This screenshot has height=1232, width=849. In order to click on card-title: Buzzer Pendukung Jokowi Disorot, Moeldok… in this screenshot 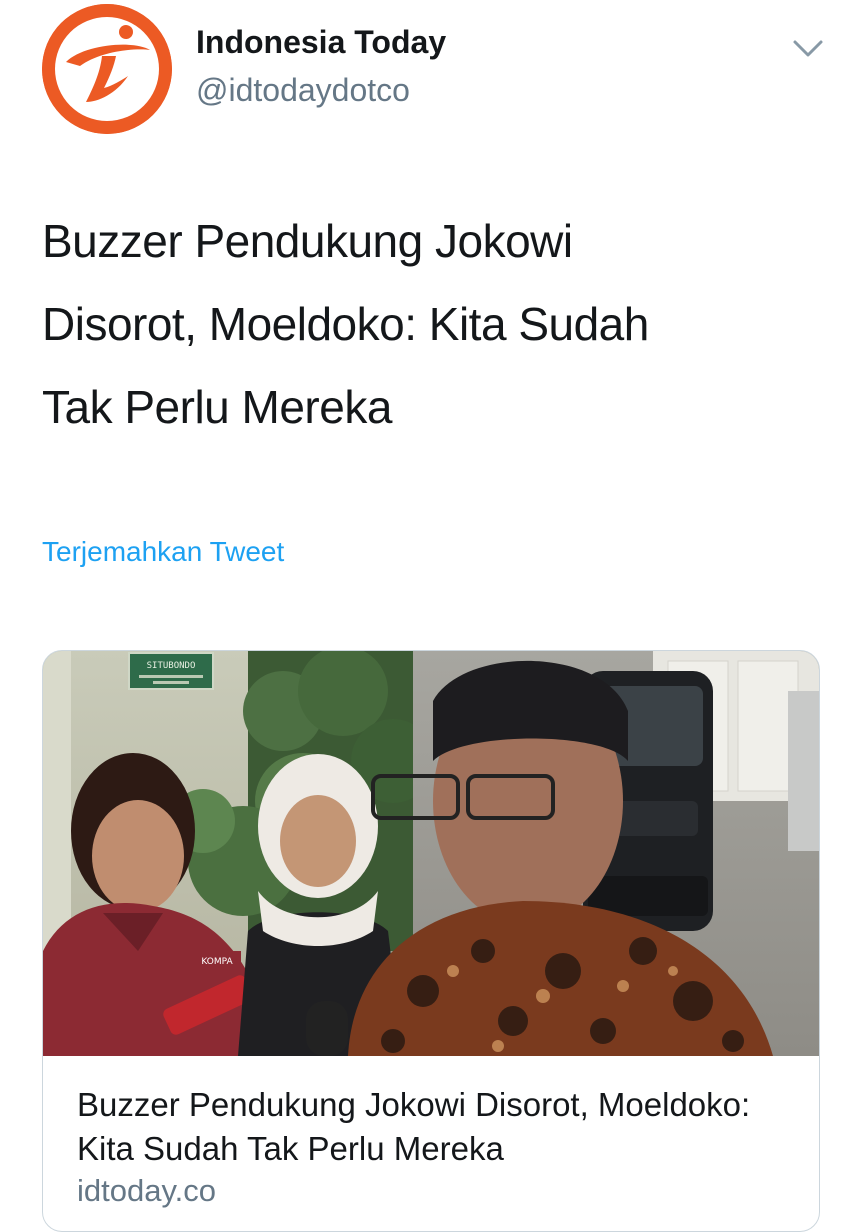, I will do `click(442, 1127)`.